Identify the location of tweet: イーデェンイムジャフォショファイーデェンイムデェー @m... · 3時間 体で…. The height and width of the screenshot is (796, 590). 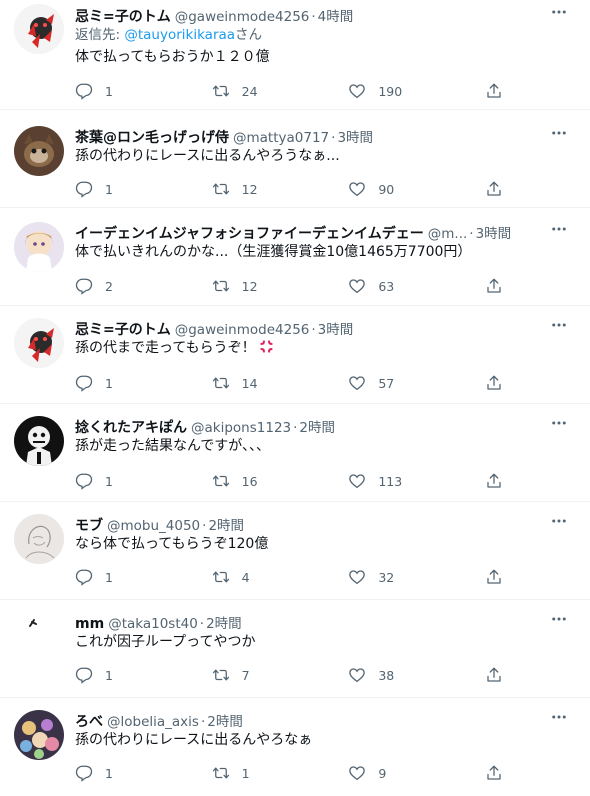
(295, 257).